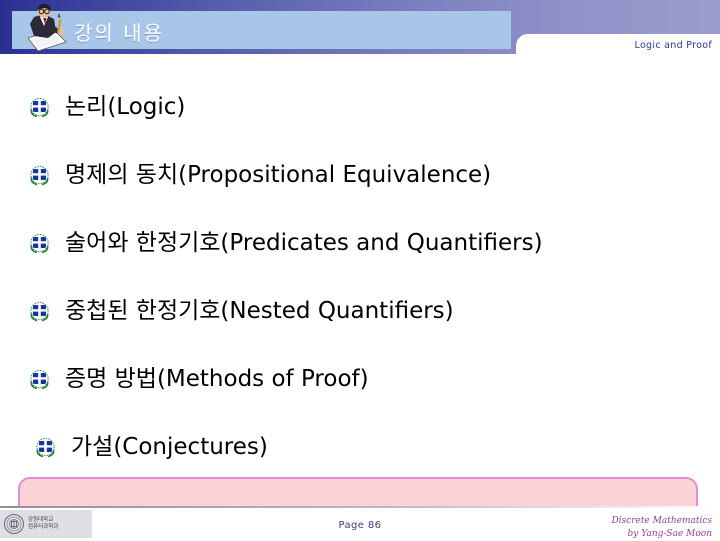 The width and height of the screenshot is (720, 541). Describe the element at coordinates (217, 378) in the screenshot. I see `list-item-label: 증명 방법(Methods of Proof)` at that location.